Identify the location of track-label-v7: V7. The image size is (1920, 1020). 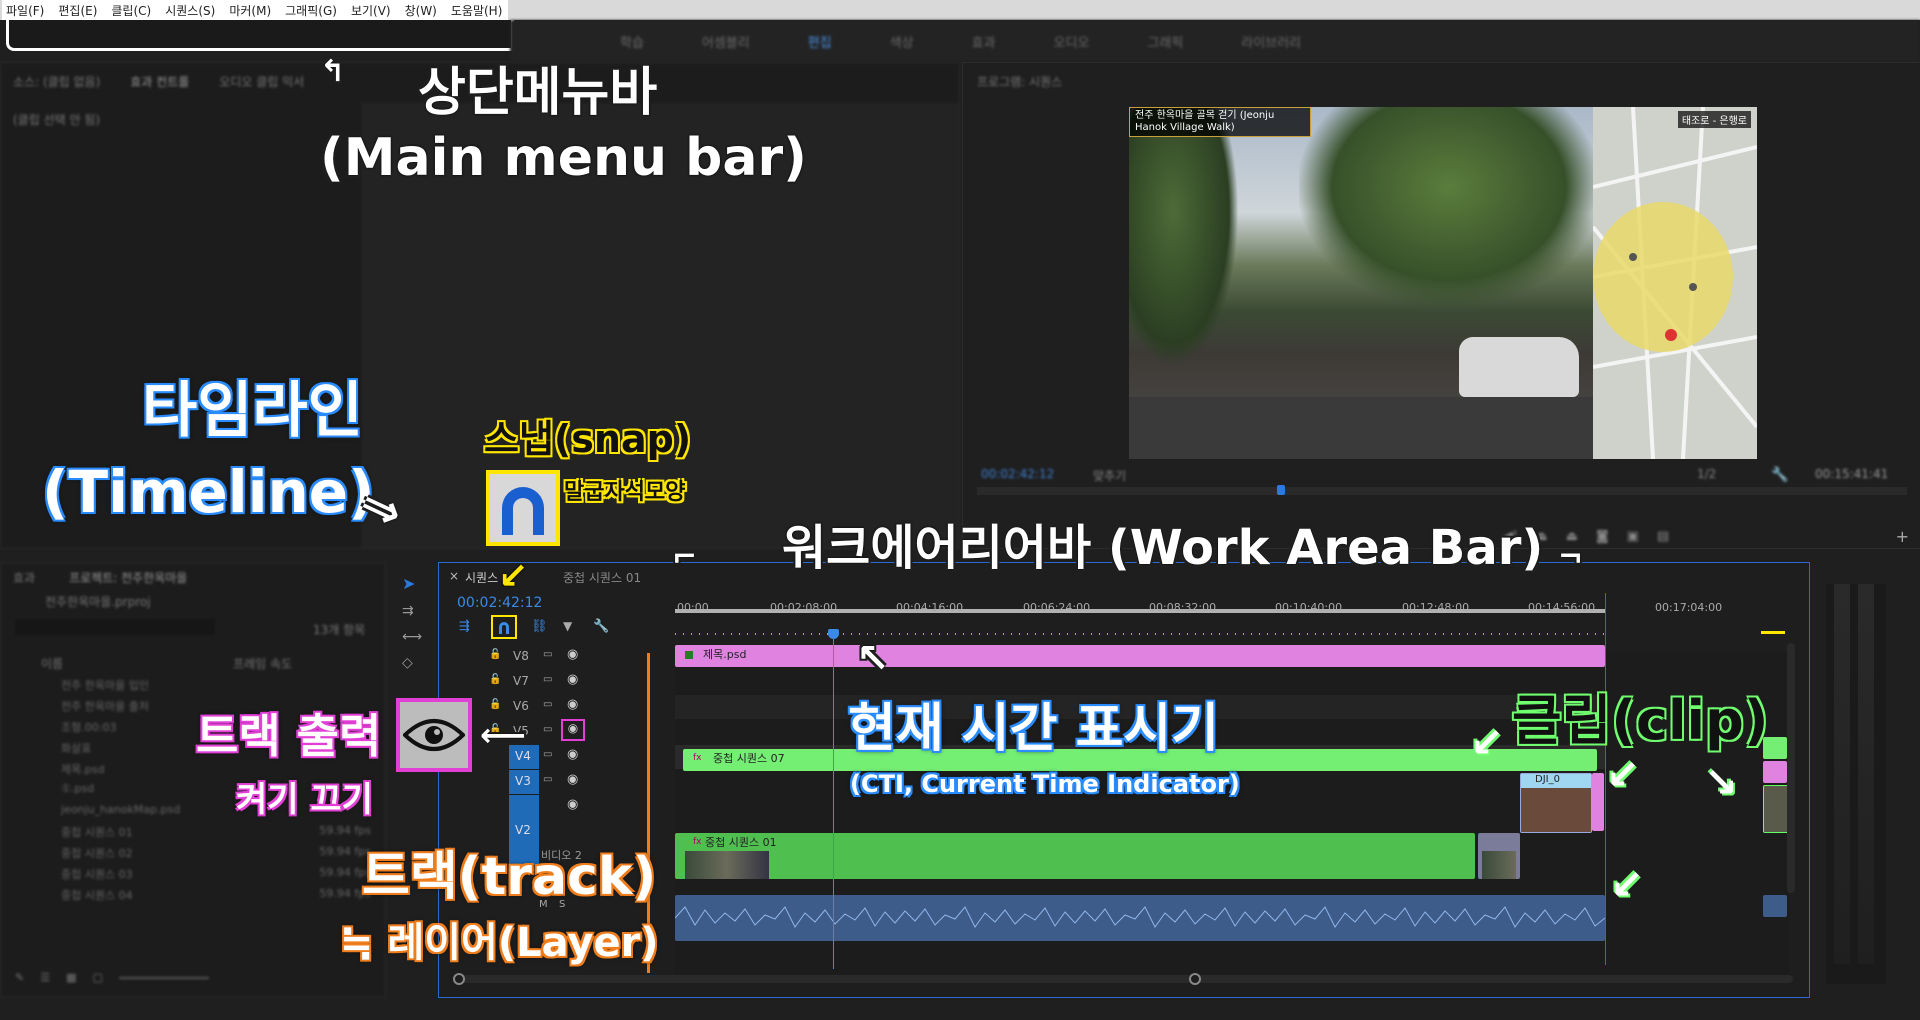
(521, 681).